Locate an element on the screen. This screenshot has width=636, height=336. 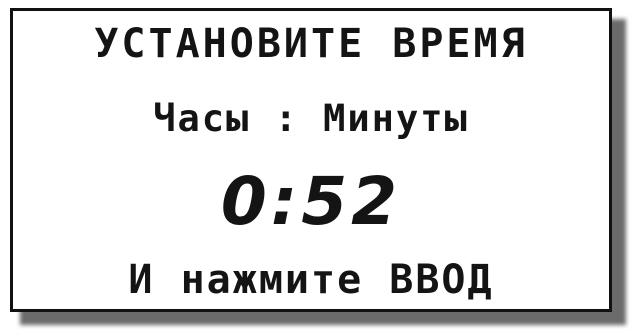
time-format-label: Часы : Минуты is located at coordinates (311, 118).